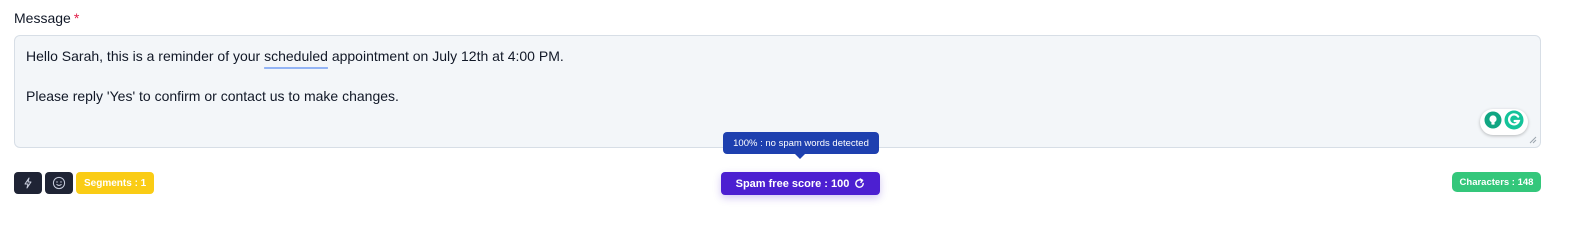  I want to click on message-label: Message *, so click(46, 18).